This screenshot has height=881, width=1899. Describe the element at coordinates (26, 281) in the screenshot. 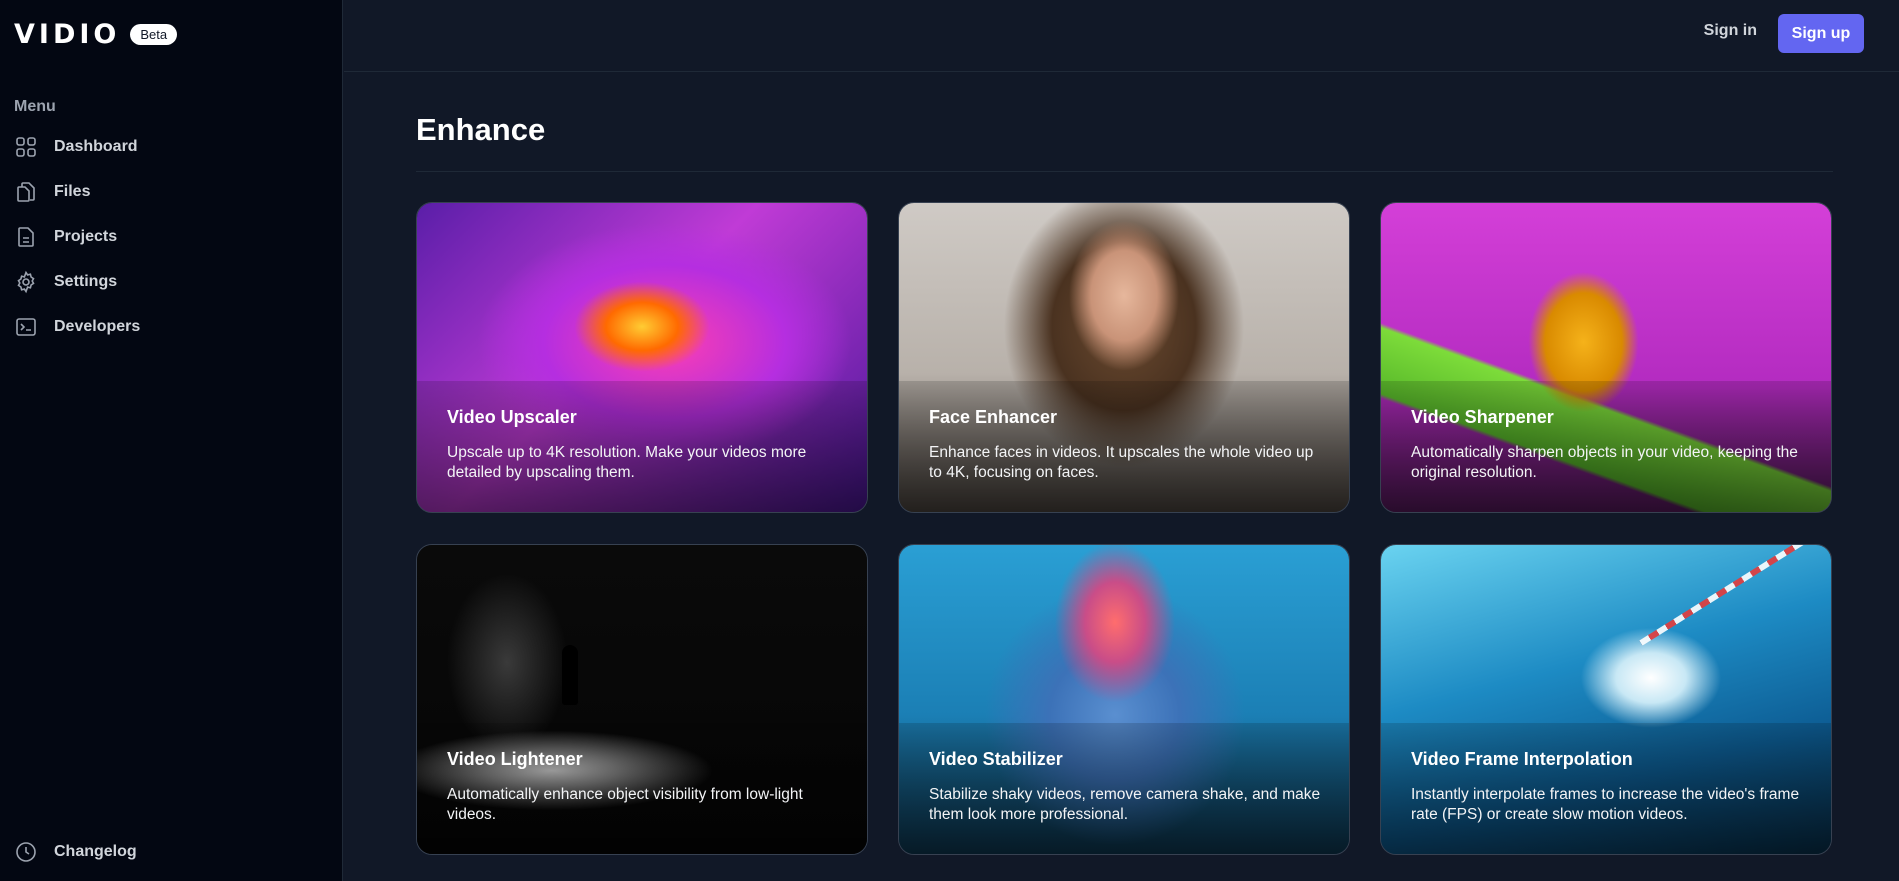

I see `gear-icon` at that location.